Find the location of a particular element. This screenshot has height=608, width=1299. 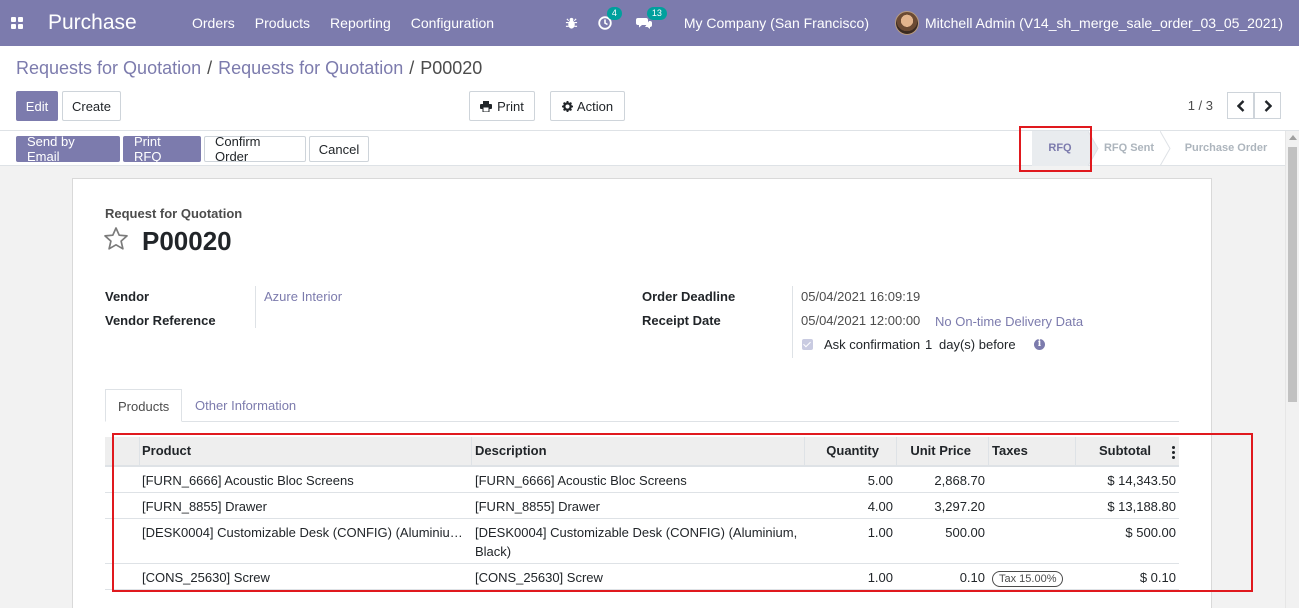

confirm-order-button: Confirm Order is located at coordinates (255, 149).